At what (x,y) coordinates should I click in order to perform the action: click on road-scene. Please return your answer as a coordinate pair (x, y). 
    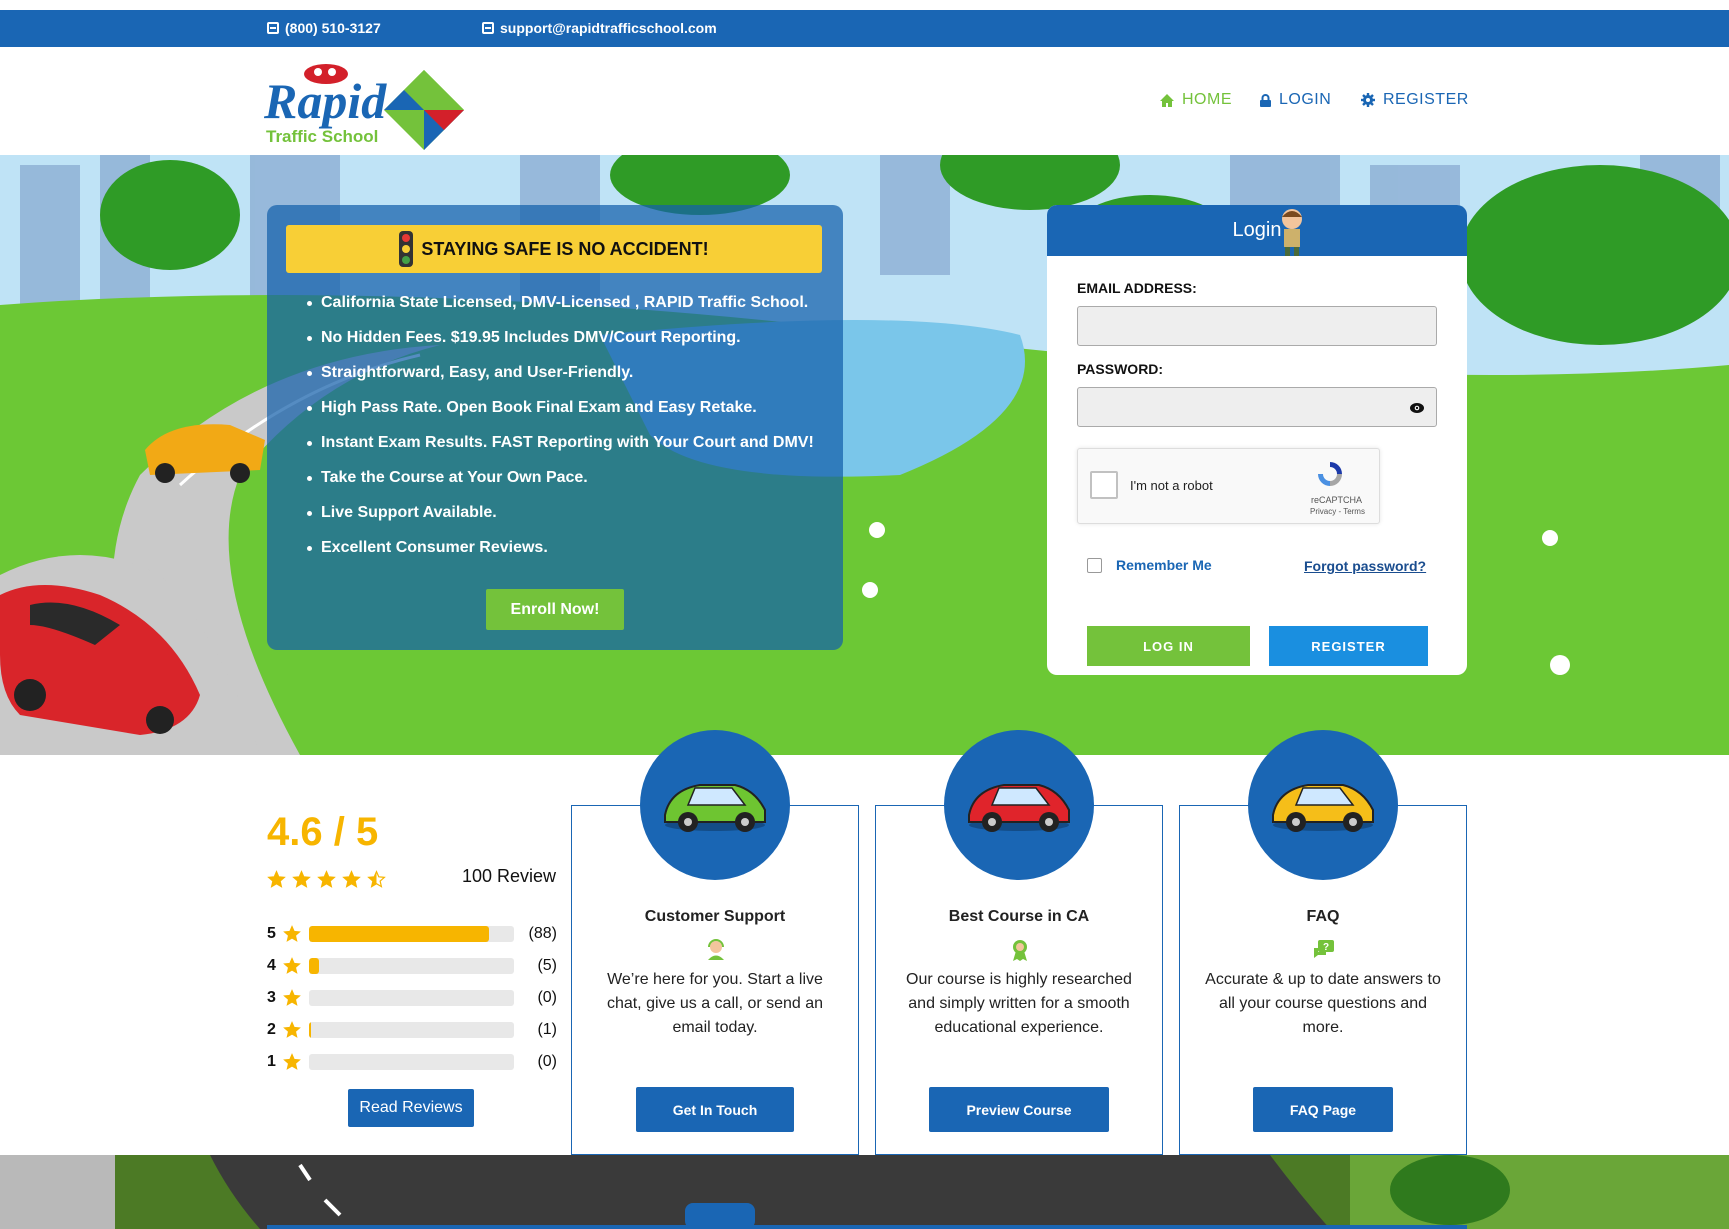
    Looking at the image, I should click on (864, 1192).